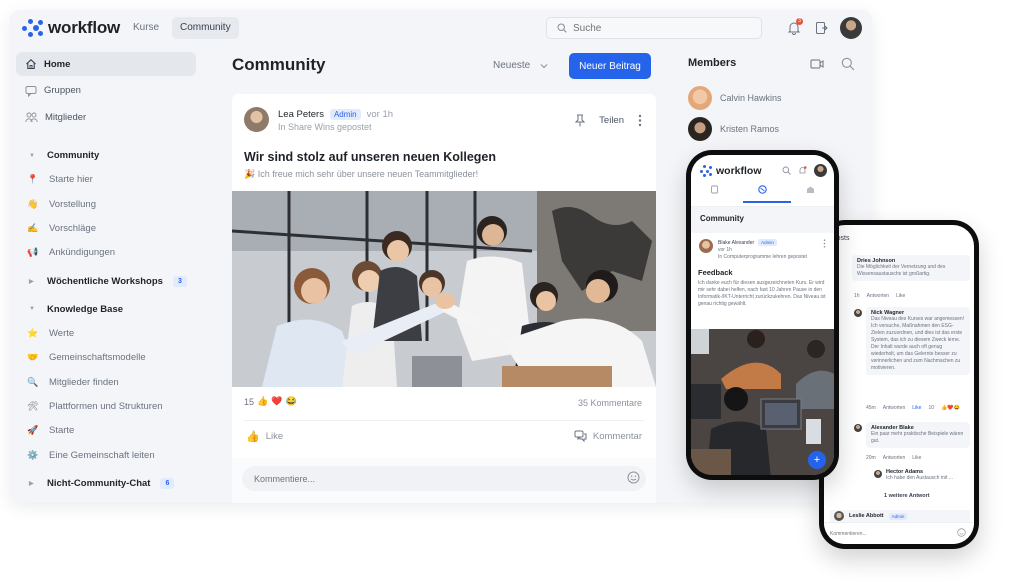  I want to click on caret-down-icon: ▼, so click(32, 309).